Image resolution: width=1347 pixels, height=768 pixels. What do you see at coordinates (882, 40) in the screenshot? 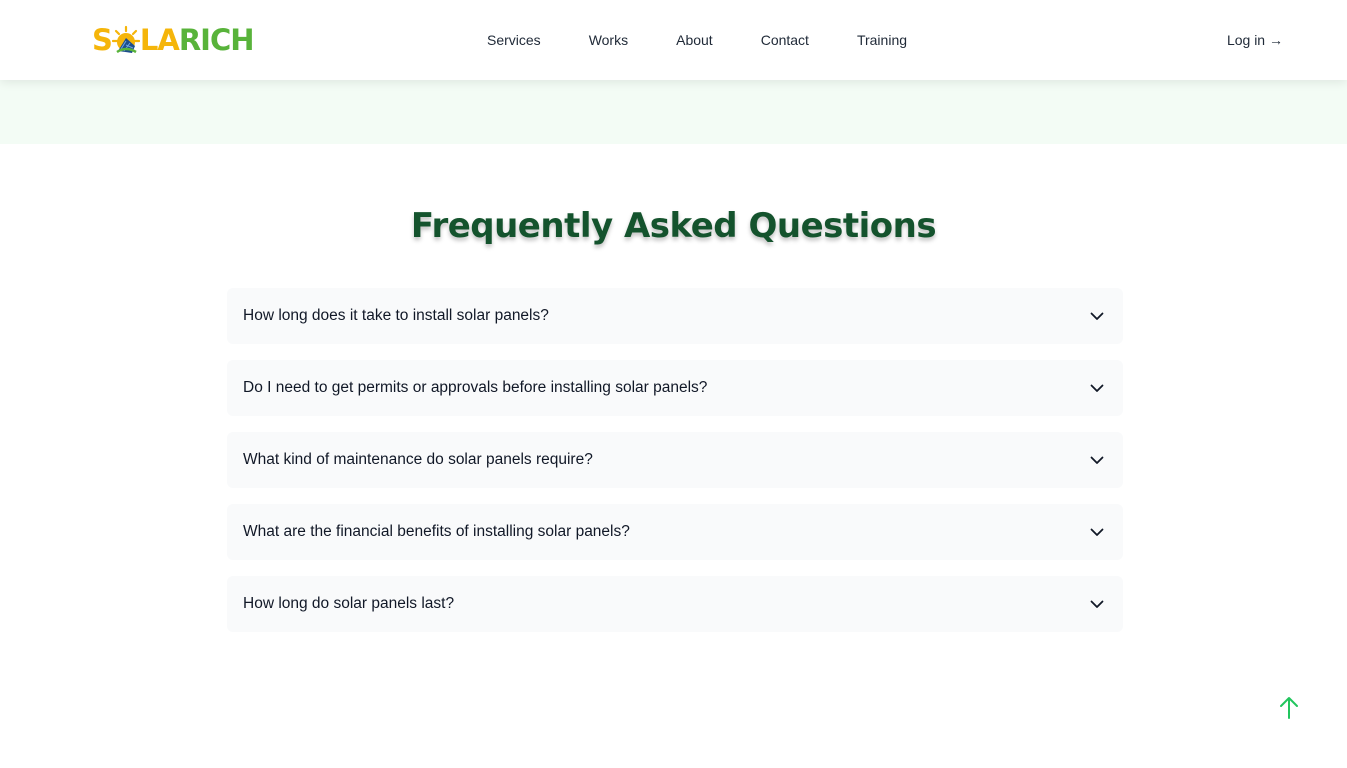
I see `nav-training: Training` at bounding box center [882, 40].